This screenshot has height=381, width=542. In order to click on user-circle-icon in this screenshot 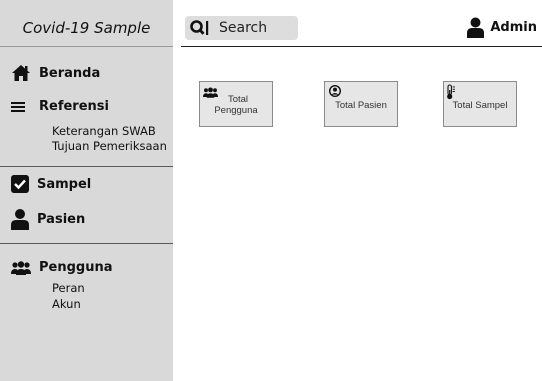, I will do `click(335, 91)`.